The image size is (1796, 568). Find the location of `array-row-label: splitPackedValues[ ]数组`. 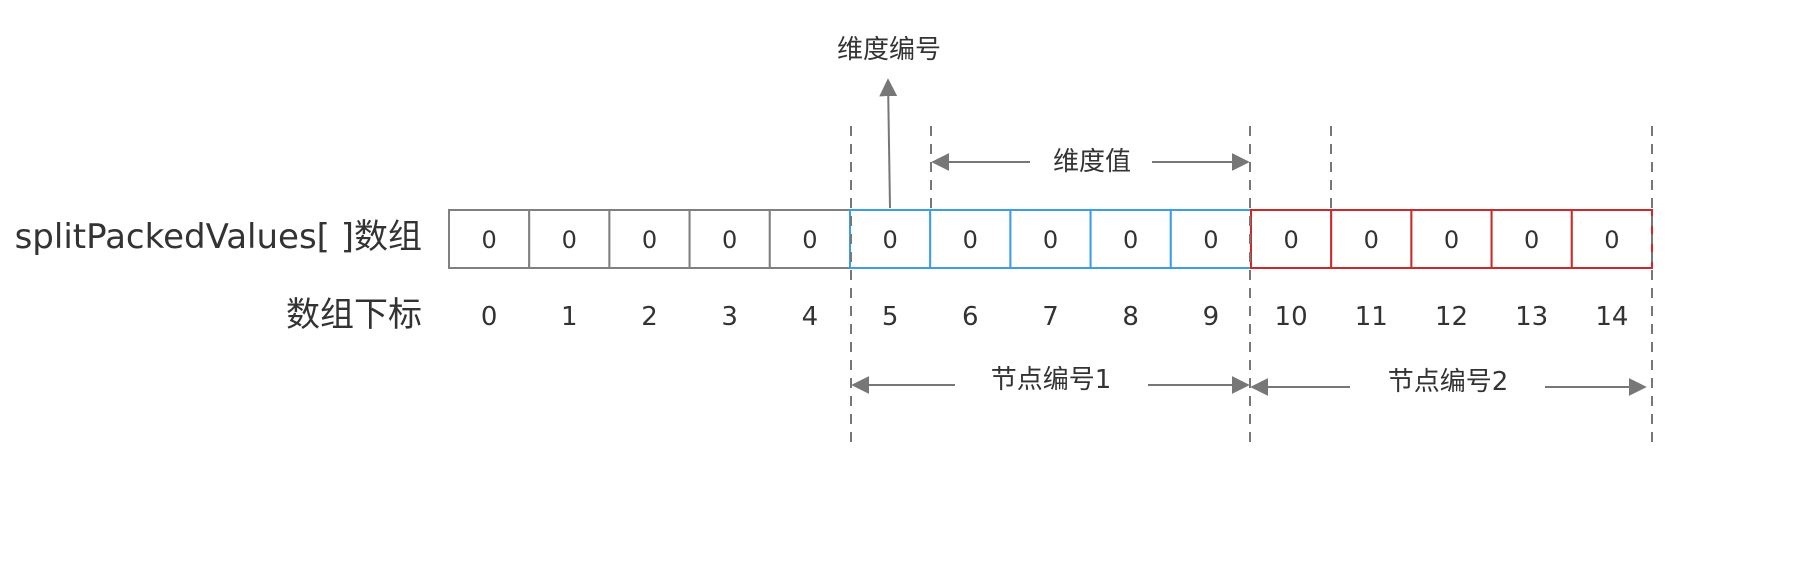

array-row-label: splitPackedValues[ ]数组 is located at coordinates (218, 237).